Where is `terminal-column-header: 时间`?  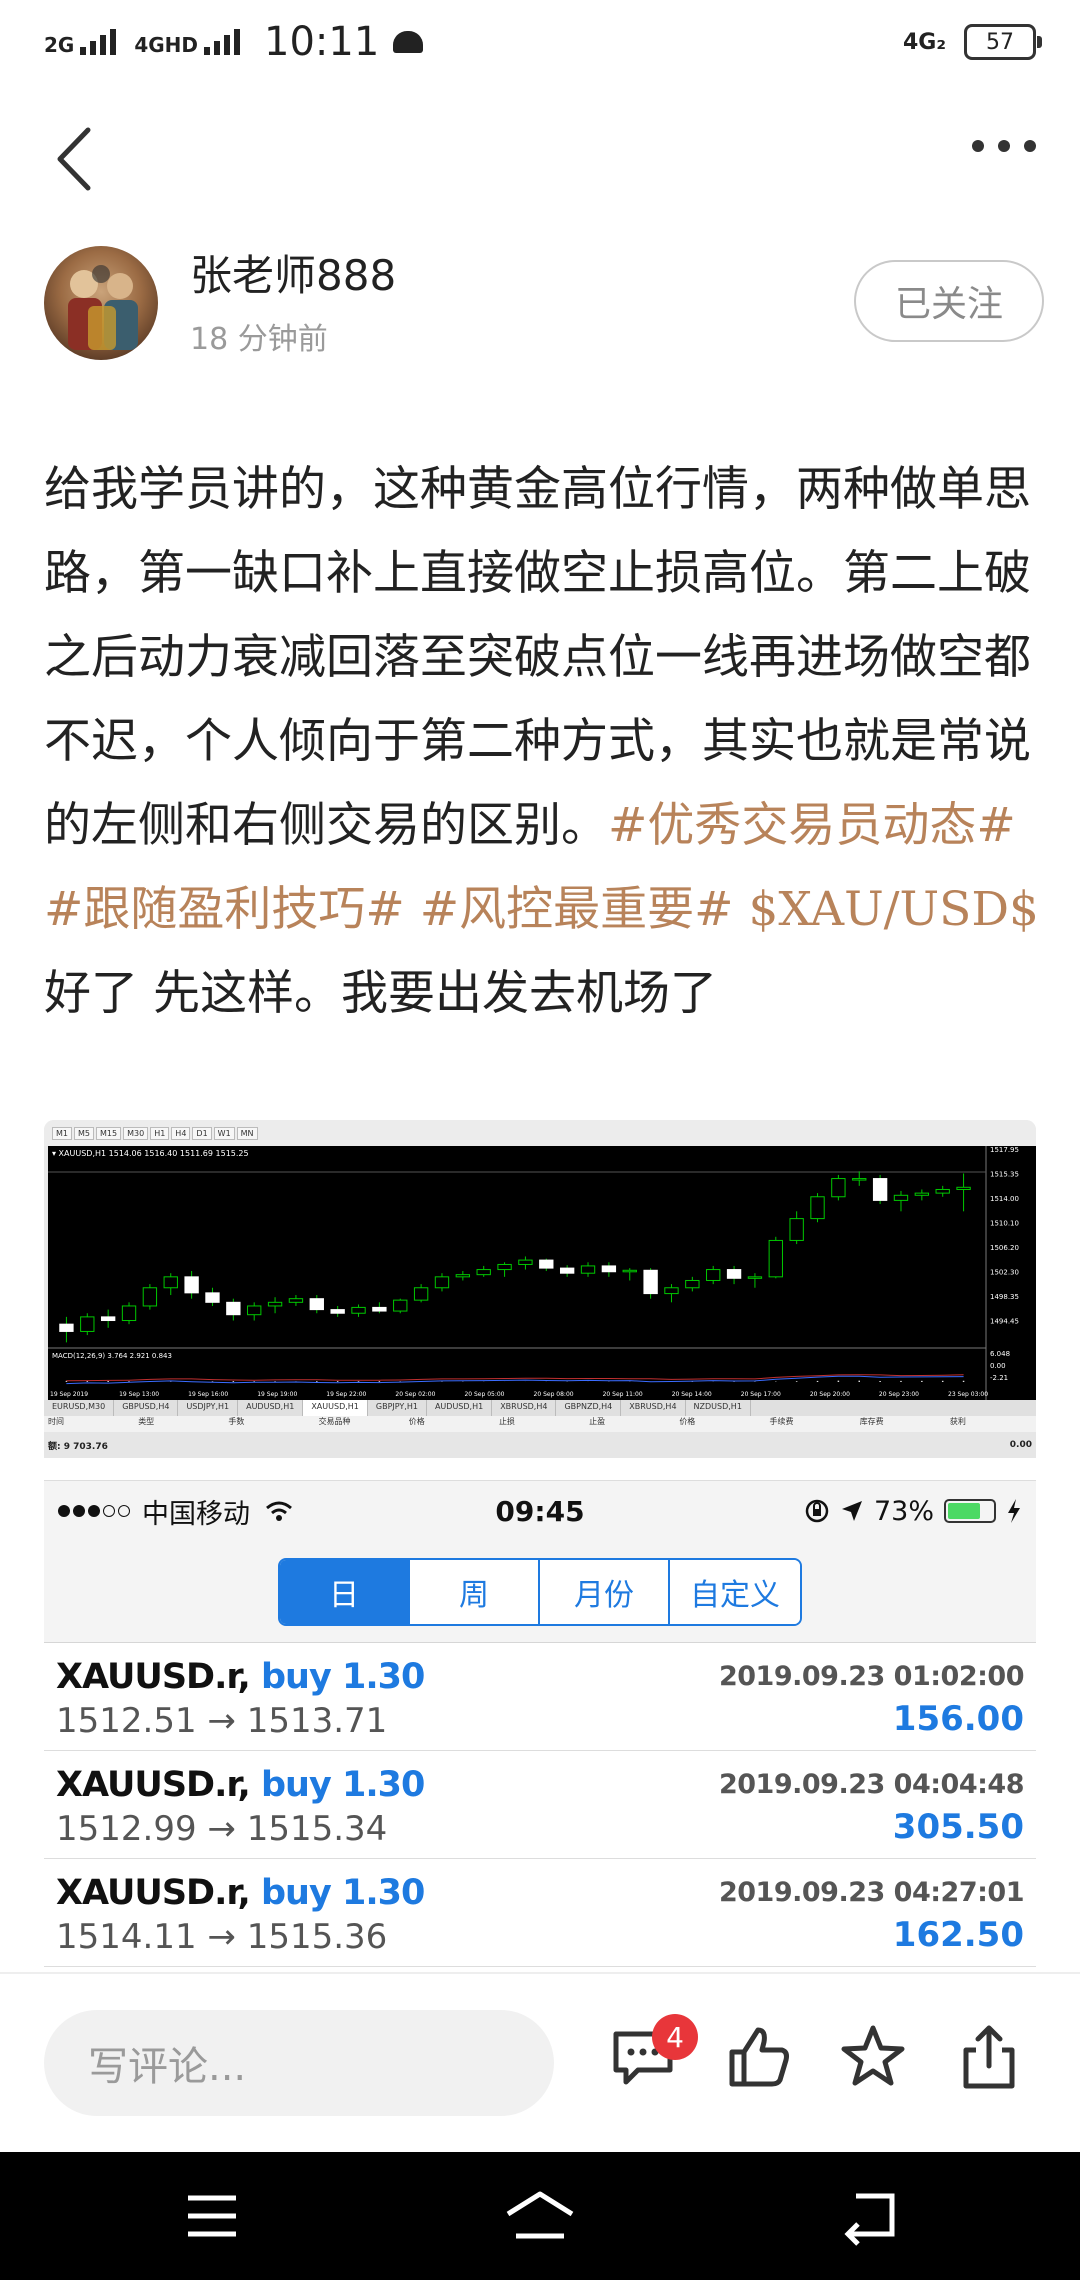
terminal-column-header: 时间 is located at coordinates (56, 1421).